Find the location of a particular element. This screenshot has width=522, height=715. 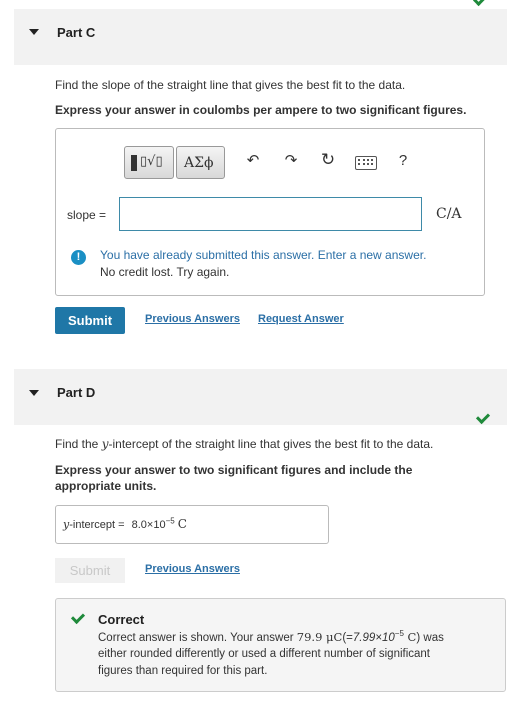

redo-icon: ↷ is located at coordinates (291, 160).